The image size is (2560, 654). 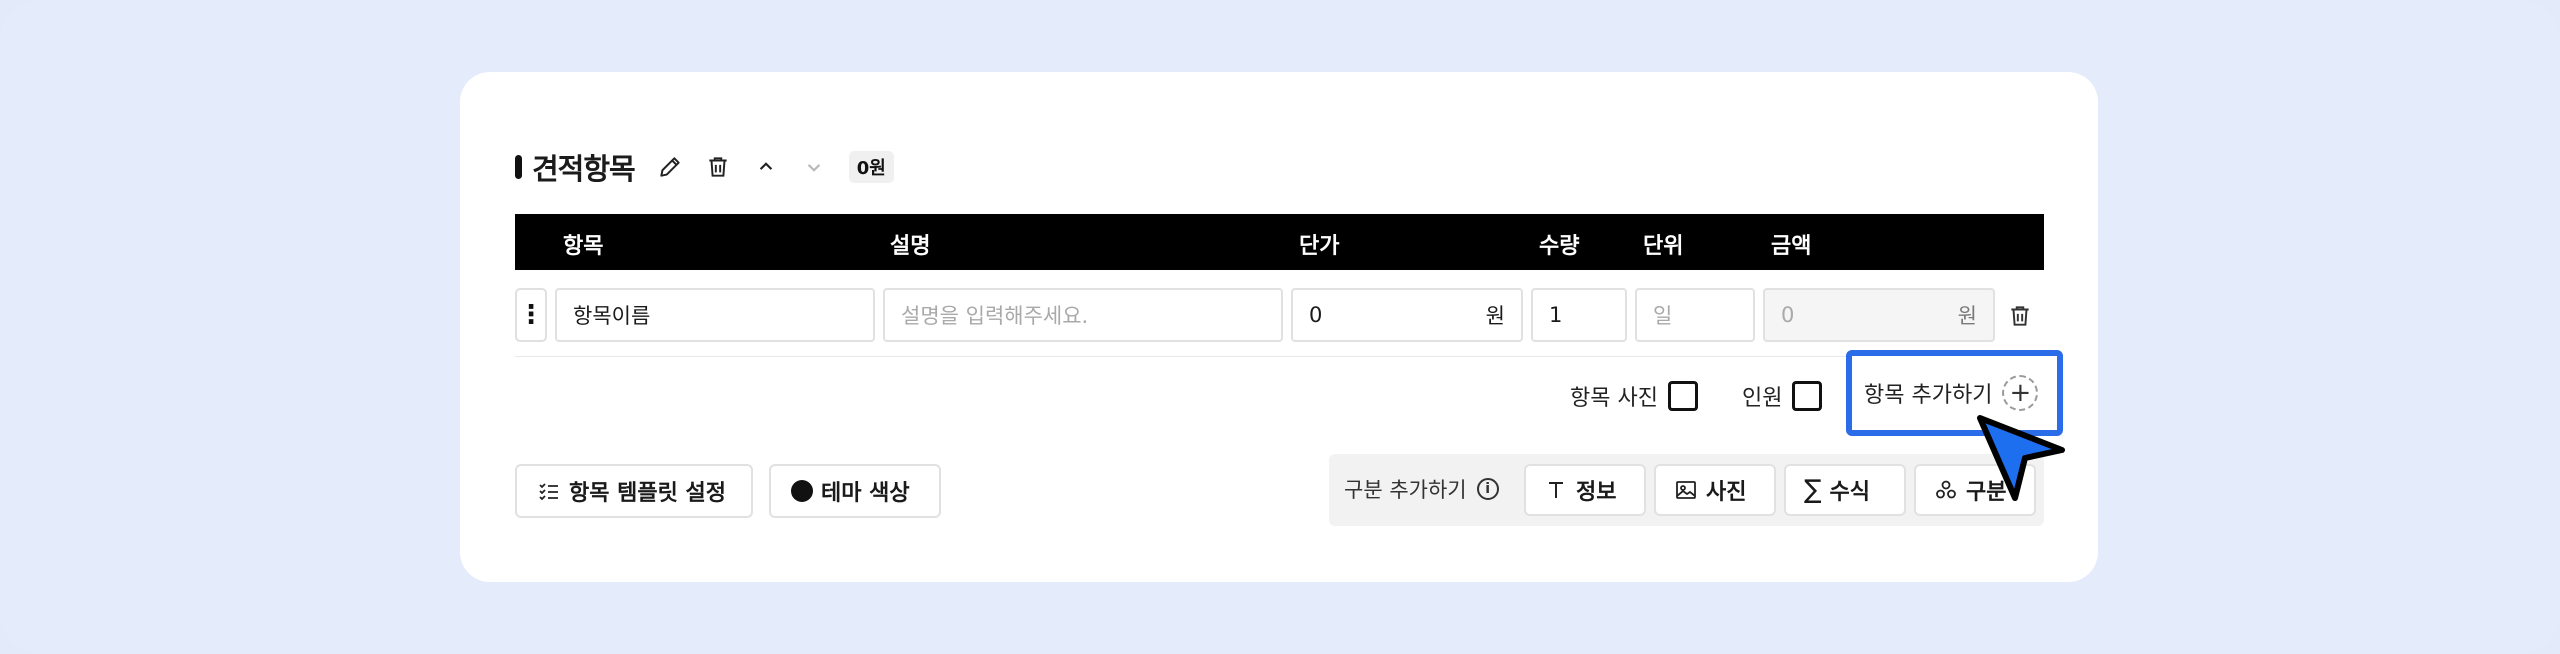 I want to click on section-title: 견적항목, so click(x=584, y=169).